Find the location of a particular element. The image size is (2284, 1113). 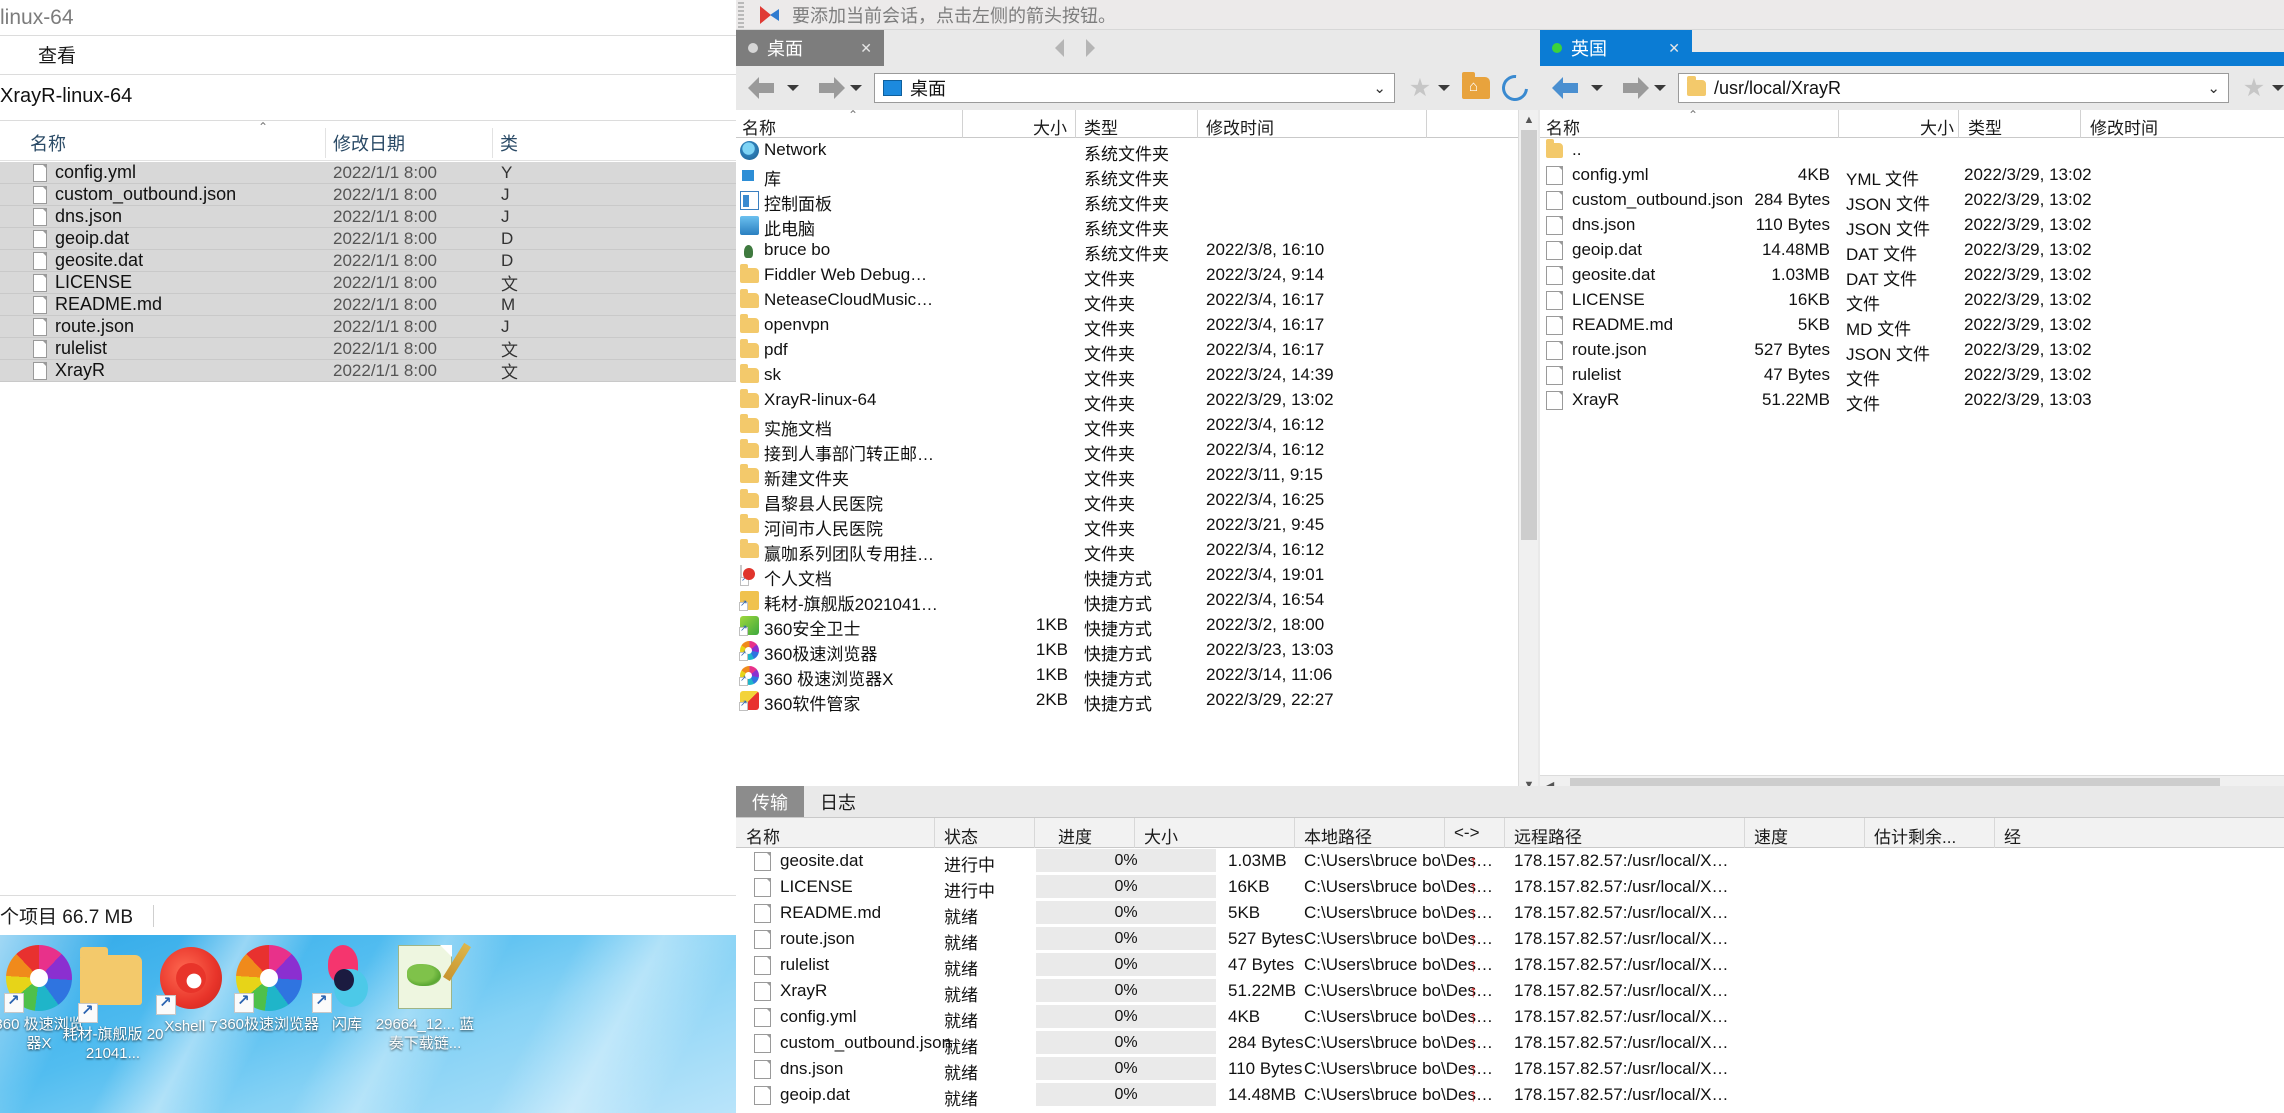

chevron-right-icon is located at coordinates (1090, 48).